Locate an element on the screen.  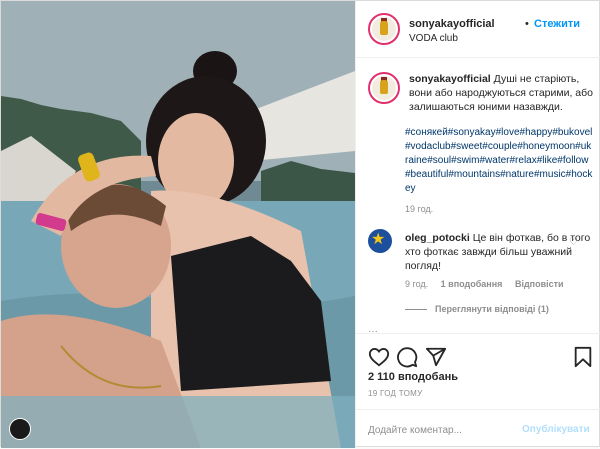
reply-button: Відповісти is located at coordinates (539, 284).